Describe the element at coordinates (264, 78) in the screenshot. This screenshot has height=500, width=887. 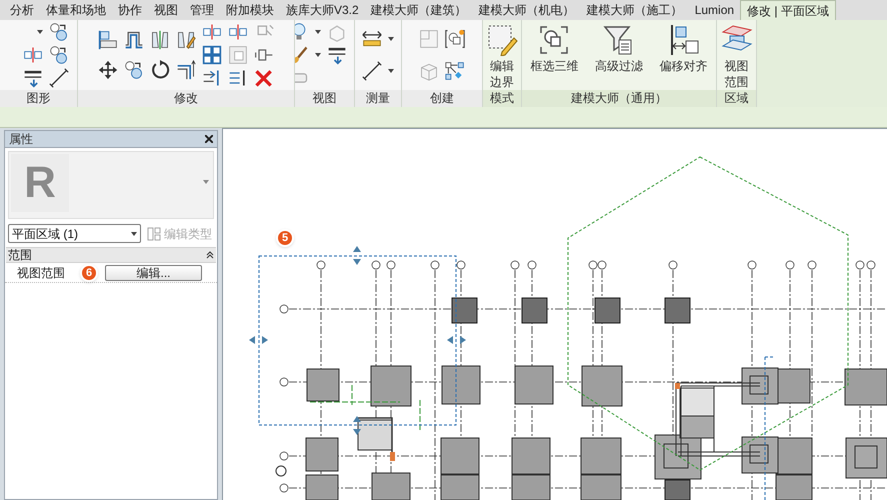
I see `delete-icon` at that location.